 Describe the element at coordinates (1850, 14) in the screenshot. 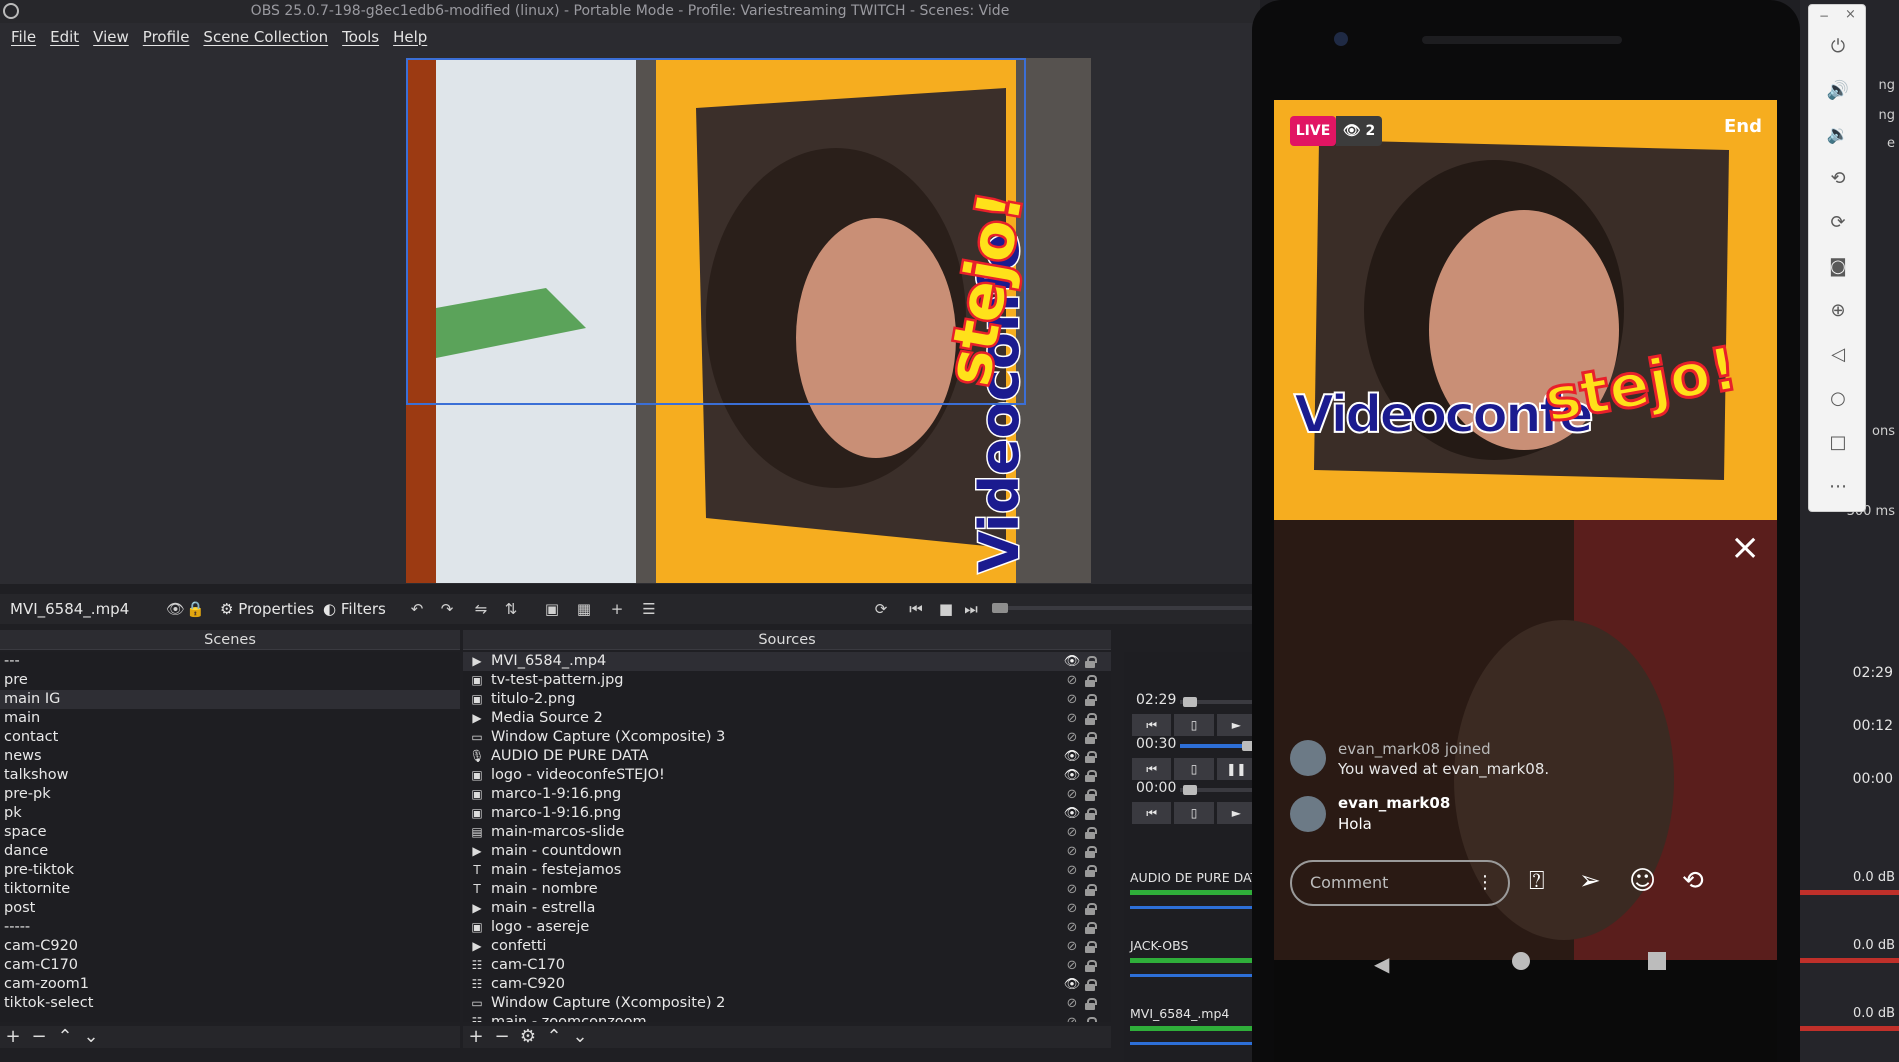

I see `close-window-icon: ×` at that location.